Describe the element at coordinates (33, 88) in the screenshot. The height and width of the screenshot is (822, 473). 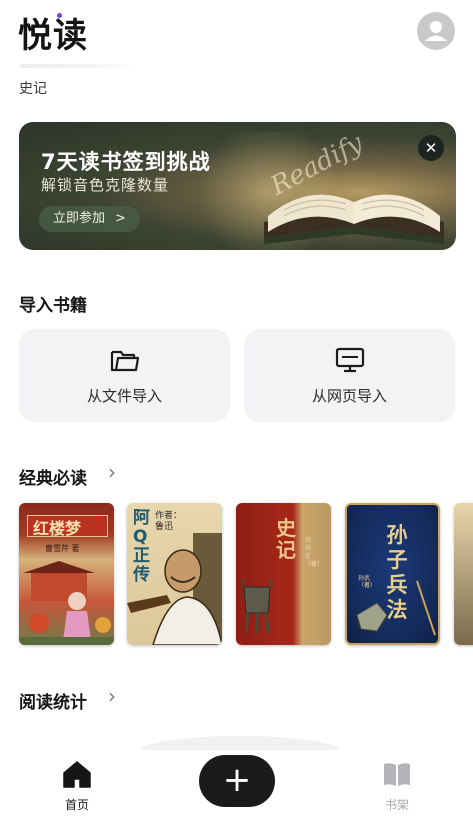
I see `recent-book-label: 史记` at that location.